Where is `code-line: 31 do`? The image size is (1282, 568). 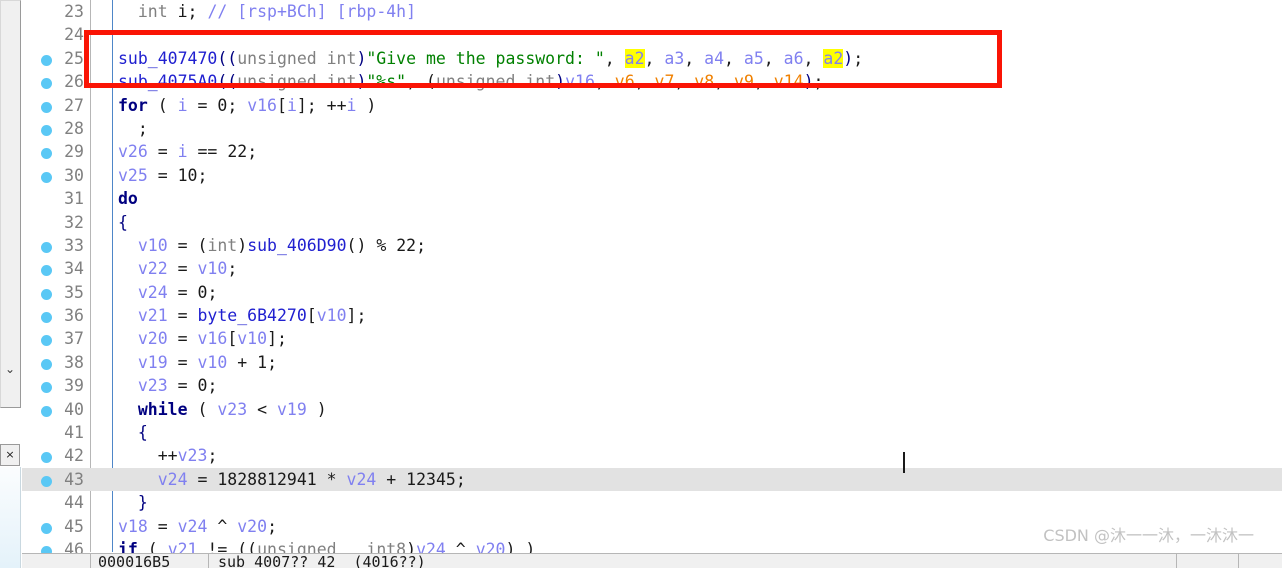 code-line: 31 do is located at coordinates (652, 198).